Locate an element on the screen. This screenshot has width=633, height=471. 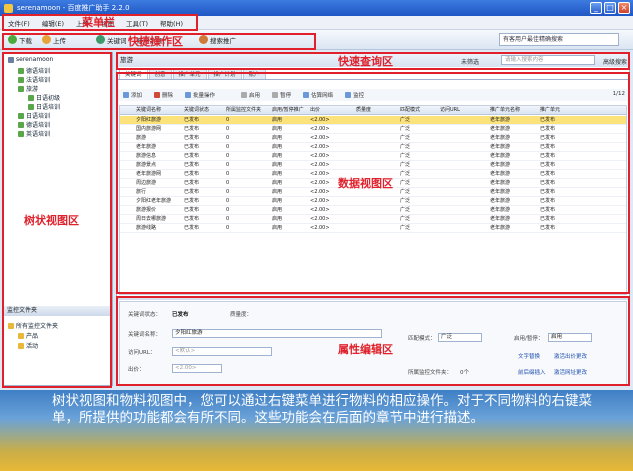
edit-annotation: 属性编辑区 is located at coordinates (365, 349).